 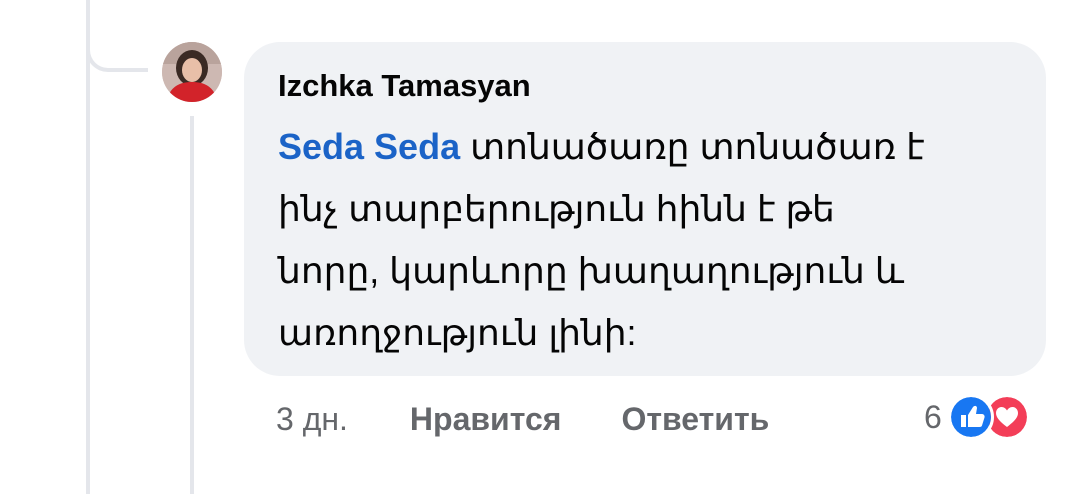 What do you see at coordinates (970, 417) in the screenshot?
I see `like-icon` at bounding box center [970, 417].